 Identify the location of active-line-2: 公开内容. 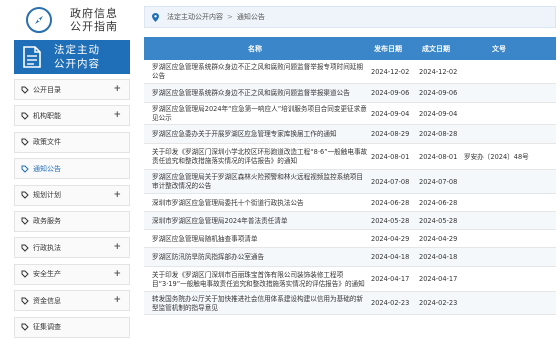
(77, 64).